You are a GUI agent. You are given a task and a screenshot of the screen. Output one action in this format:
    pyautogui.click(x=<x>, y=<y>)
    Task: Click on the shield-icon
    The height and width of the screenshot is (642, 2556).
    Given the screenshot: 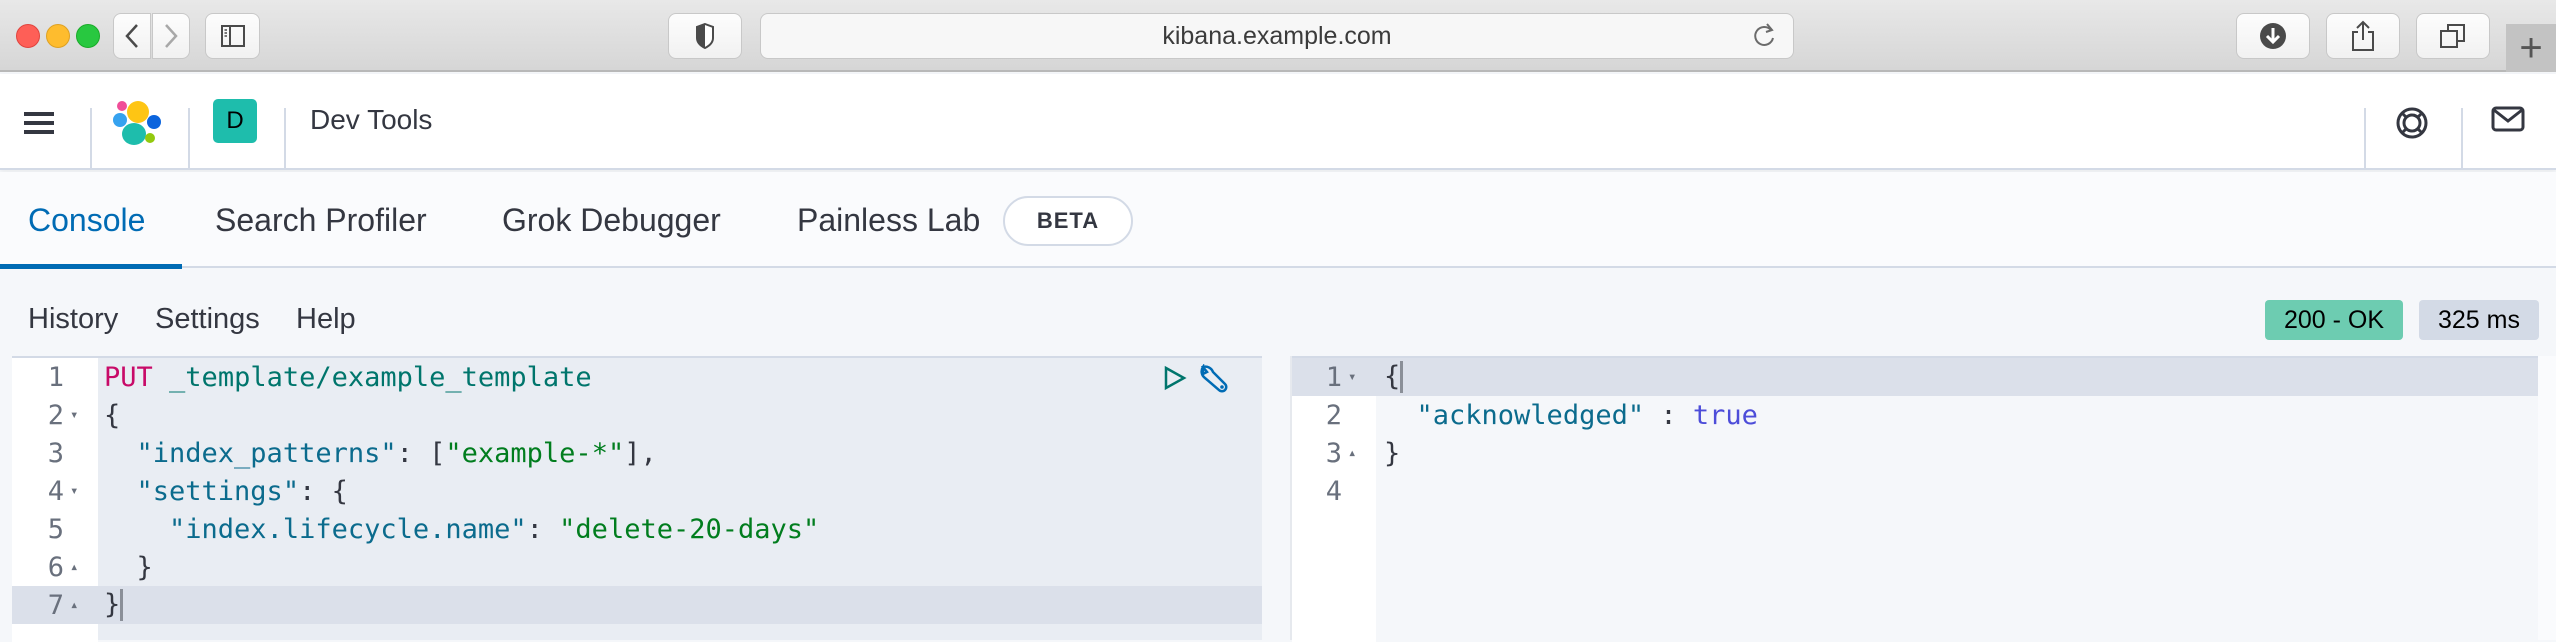 What is the action you would take?
    pyautogui.click(x=705, y=36)
    